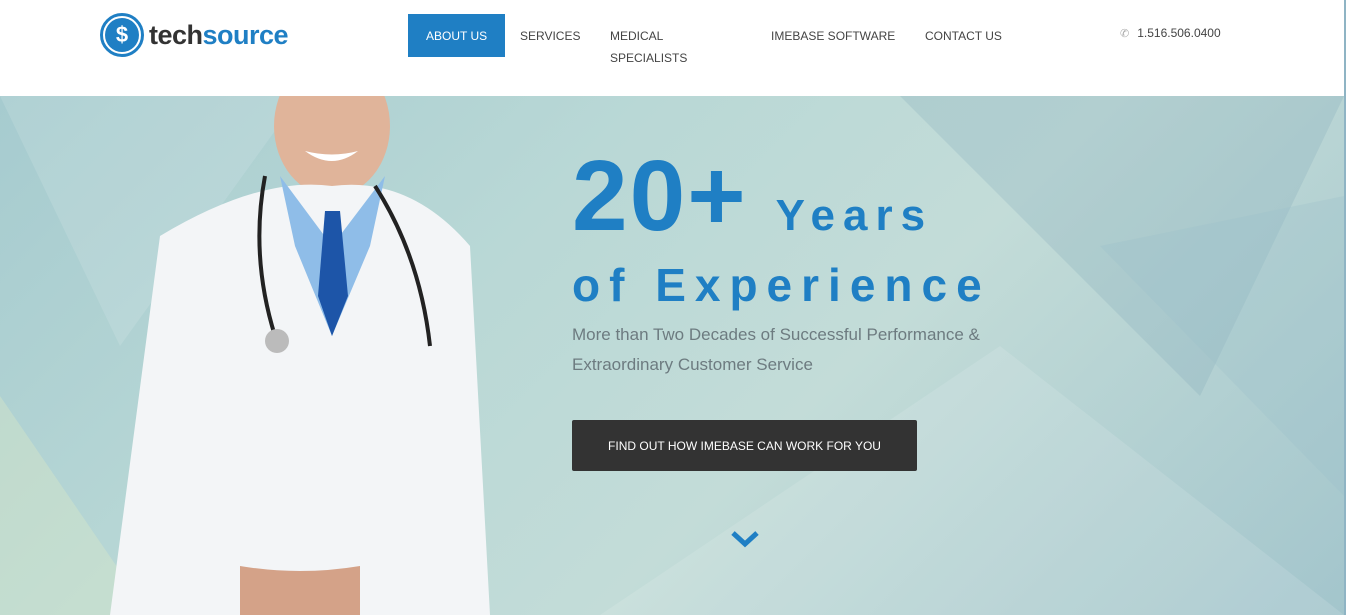 This screenshot has height=615, width=1346. What do you see at coordinates (1170, 33) in the screenshot?
I see `phone-number: ✆ 1.516.506.0400` at bounding box center [1170, 33].